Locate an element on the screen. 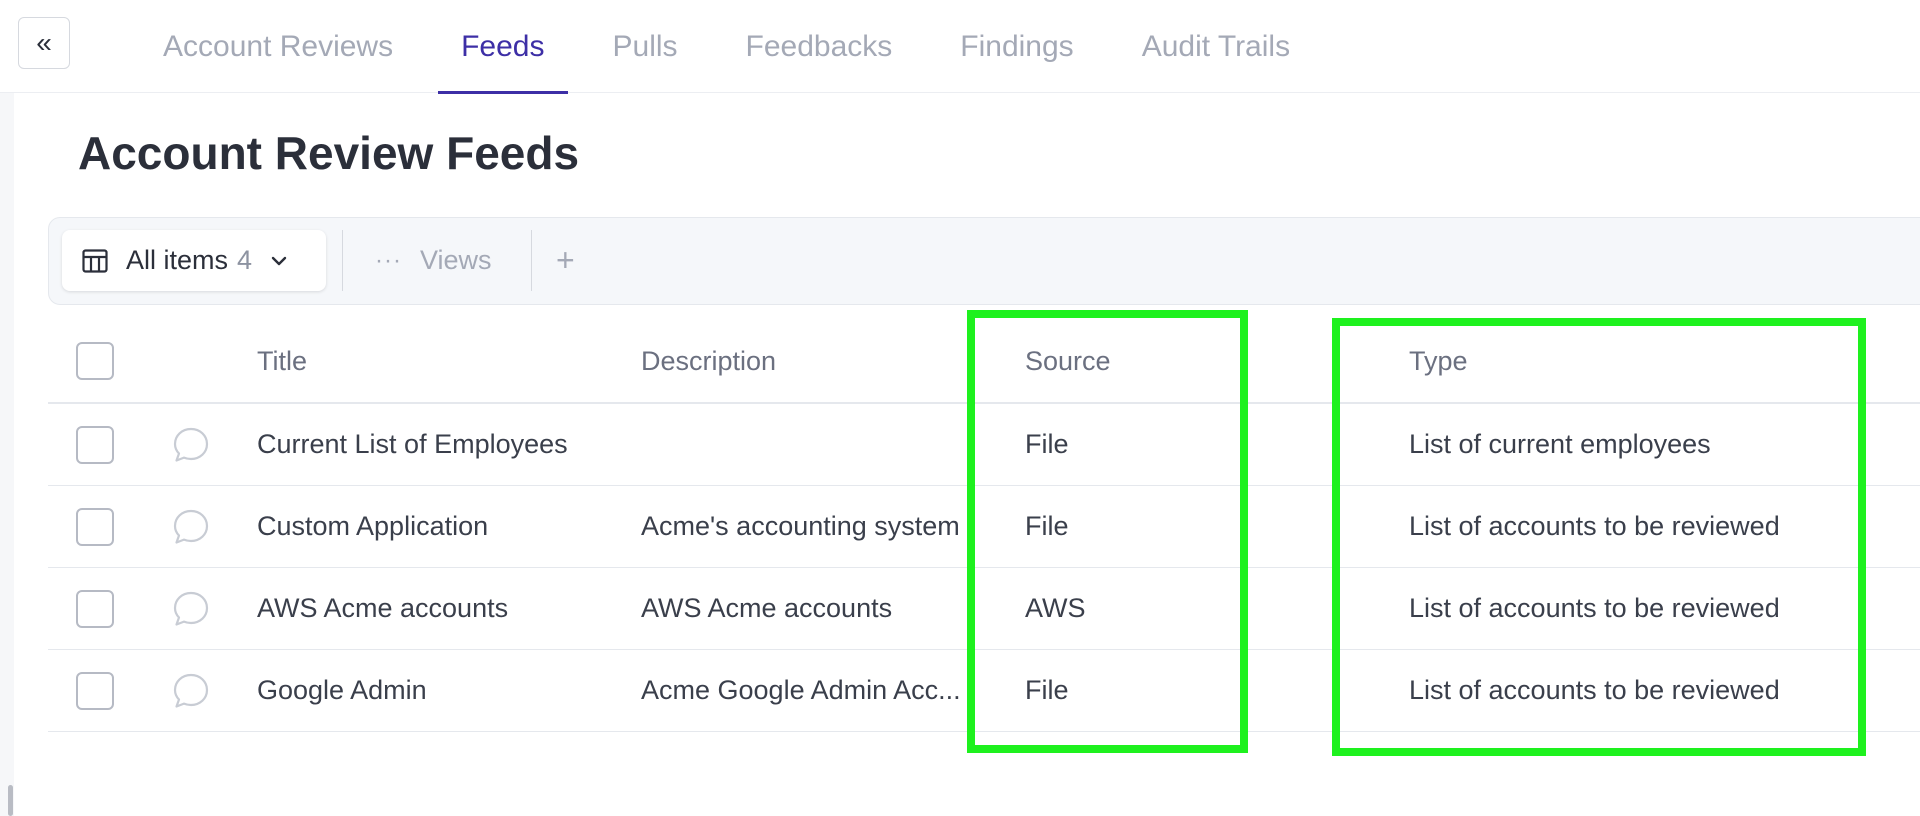  column-header-type: Type is located at coordinates (1659, 361).